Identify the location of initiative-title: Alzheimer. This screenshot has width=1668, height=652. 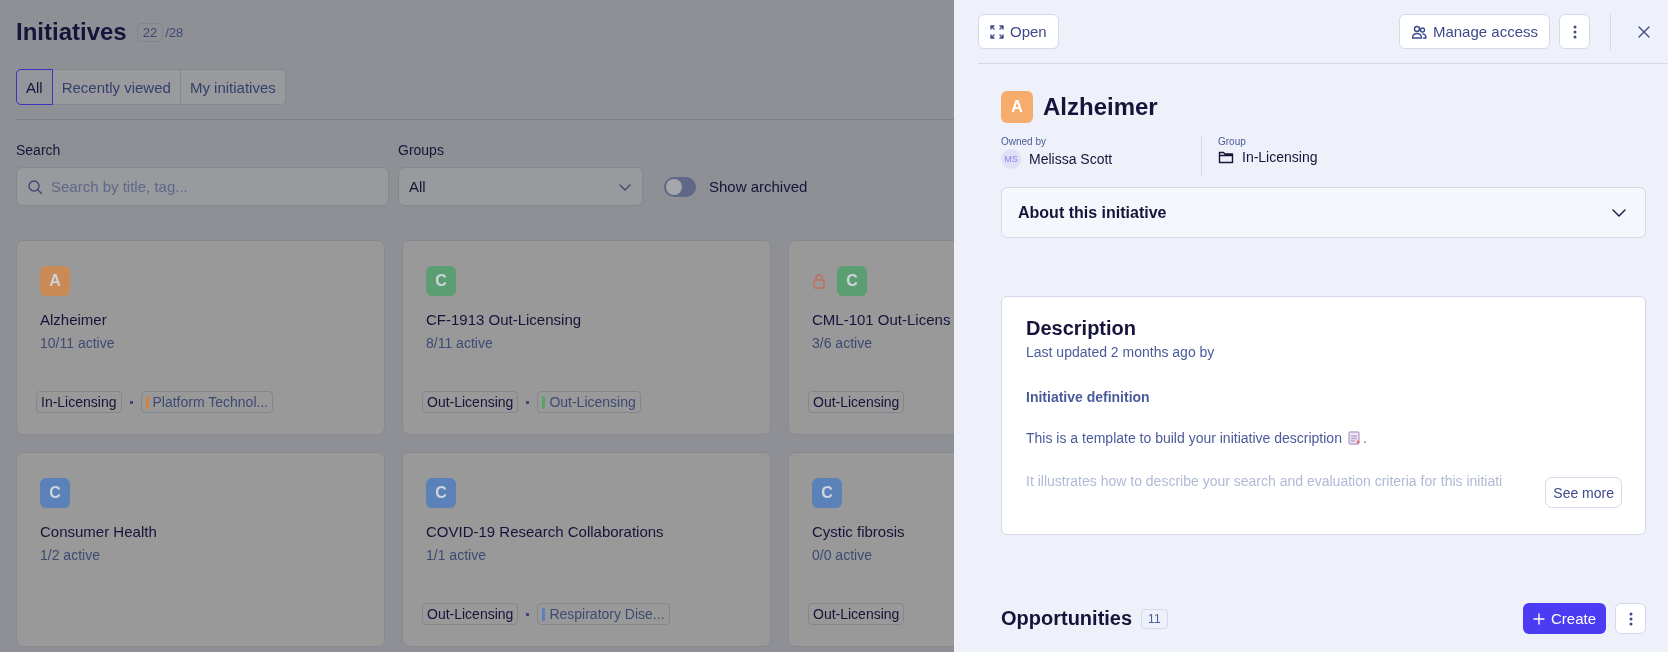
(1100, 107).